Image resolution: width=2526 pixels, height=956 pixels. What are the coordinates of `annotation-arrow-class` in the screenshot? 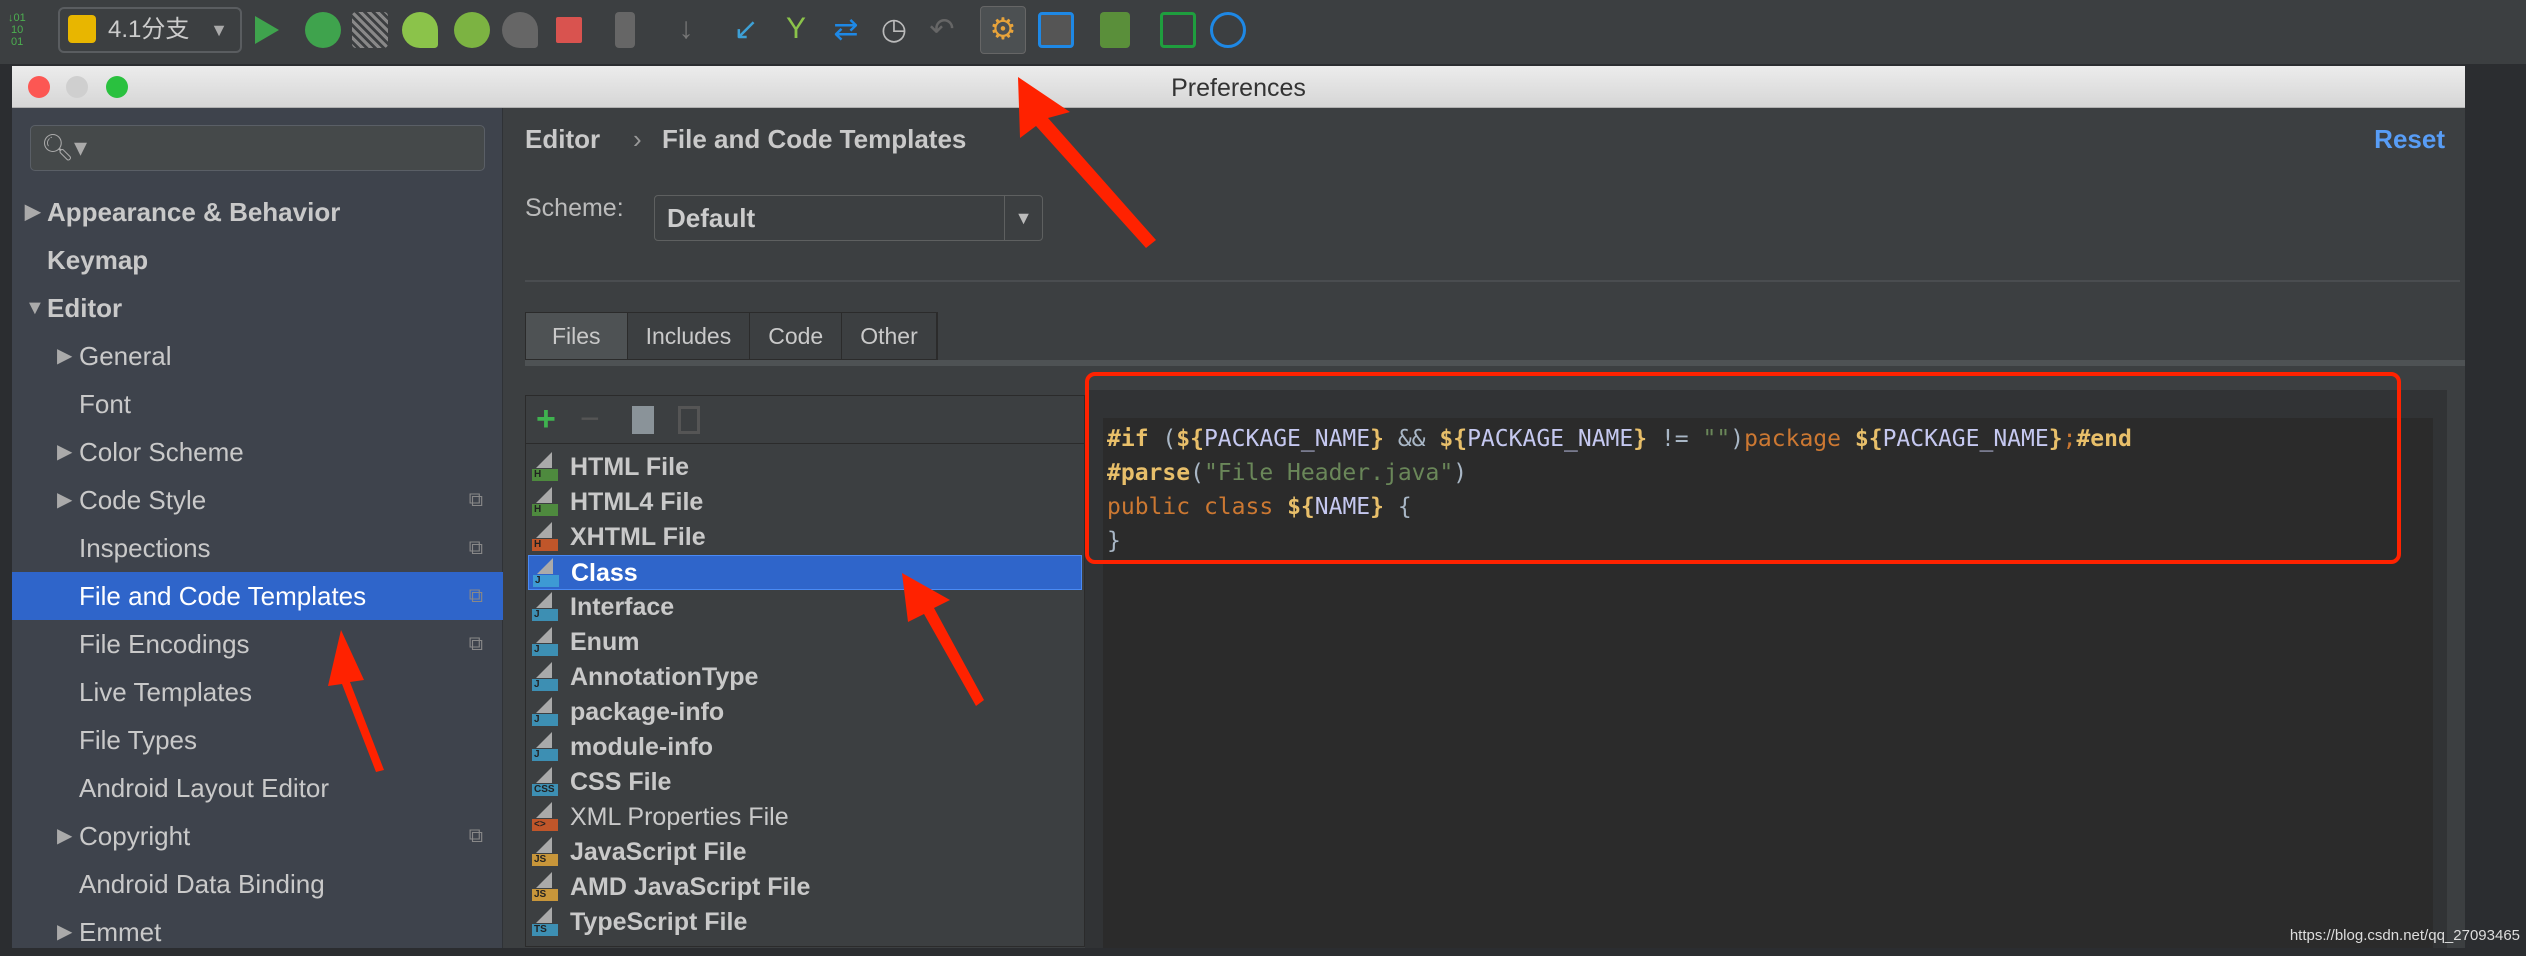 It's located at (943, 639).